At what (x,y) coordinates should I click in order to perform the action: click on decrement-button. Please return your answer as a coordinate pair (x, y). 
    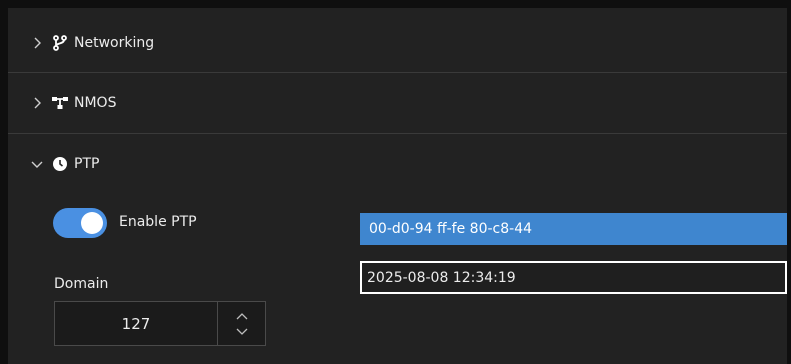
    Looking at the image, I should click on (242, 332).